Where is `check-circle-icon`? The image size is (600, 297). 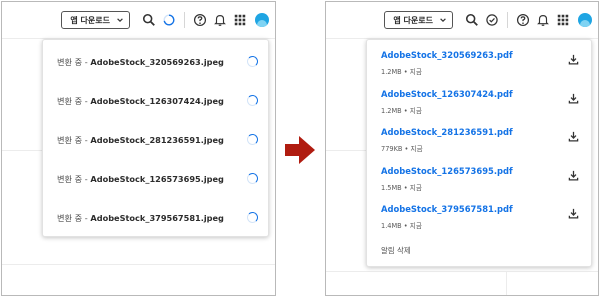 check-circle-icon is located at coordinates (492, 20).